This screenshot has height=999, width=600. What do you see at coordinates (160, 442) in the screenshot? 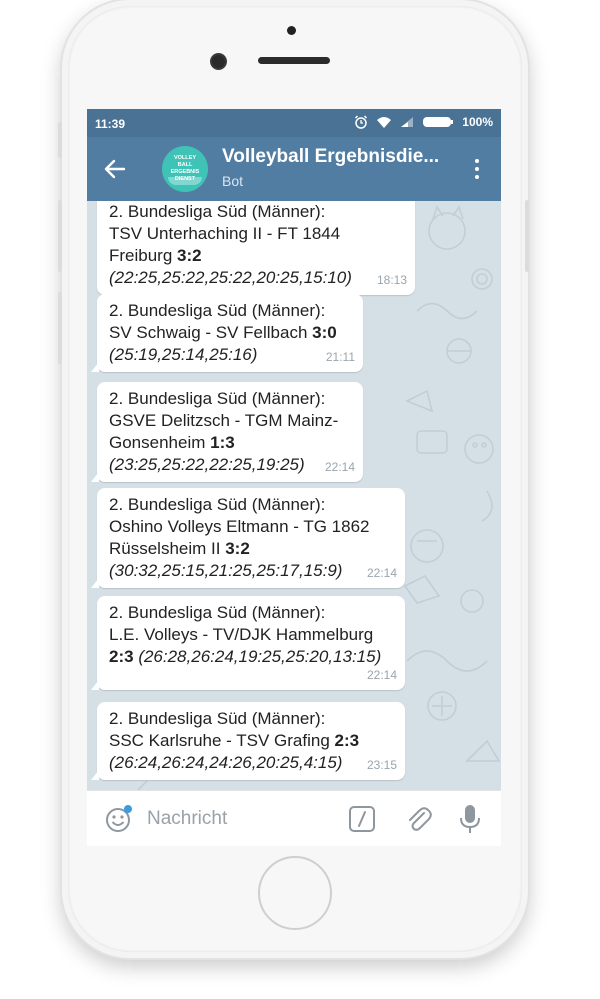
I see `match-teams: Gonsenheim` at bounding box center [160, 442].